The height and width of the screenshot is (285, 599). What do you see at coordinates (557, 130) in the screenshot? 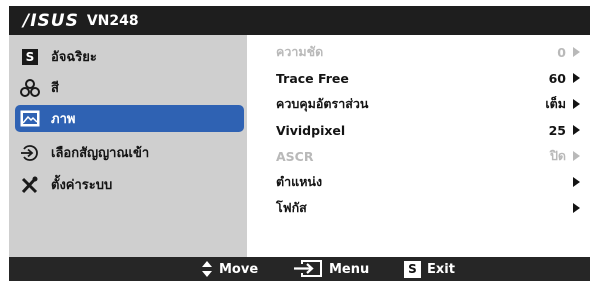
I see `setting-value: 25` at bounding box center [557, 130].